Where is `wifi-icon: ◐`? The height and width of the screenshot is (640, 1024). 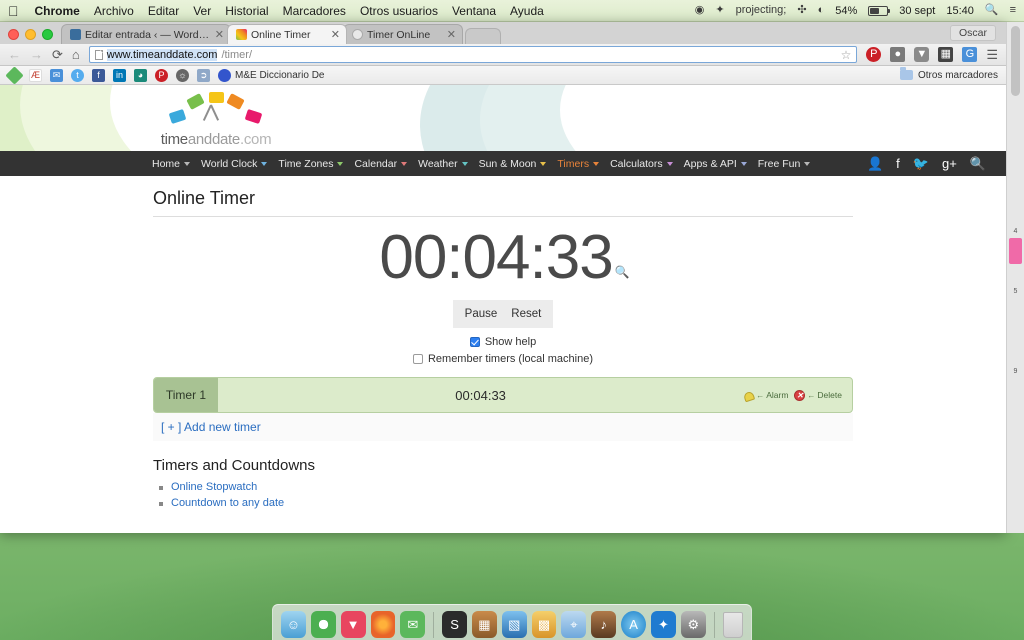 wifi-icon: ◐ is located at coordinates (821, 10).